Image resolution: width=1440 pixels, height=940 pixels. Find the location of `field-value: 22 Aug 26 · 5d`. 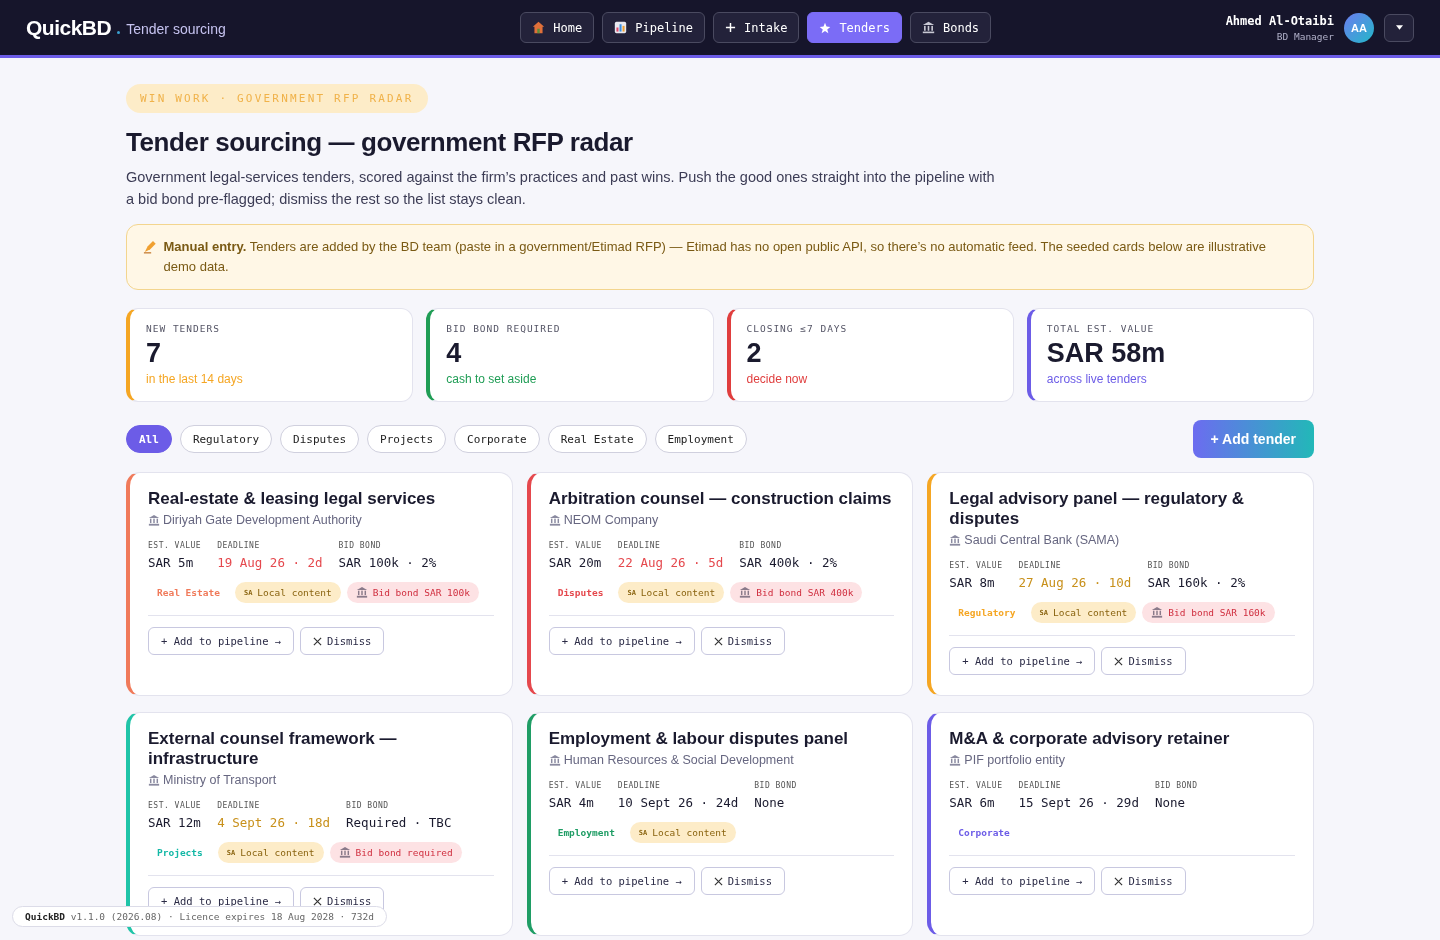

field-value: 22 Aug 26 · 5d is located at coordinates (670, 562).